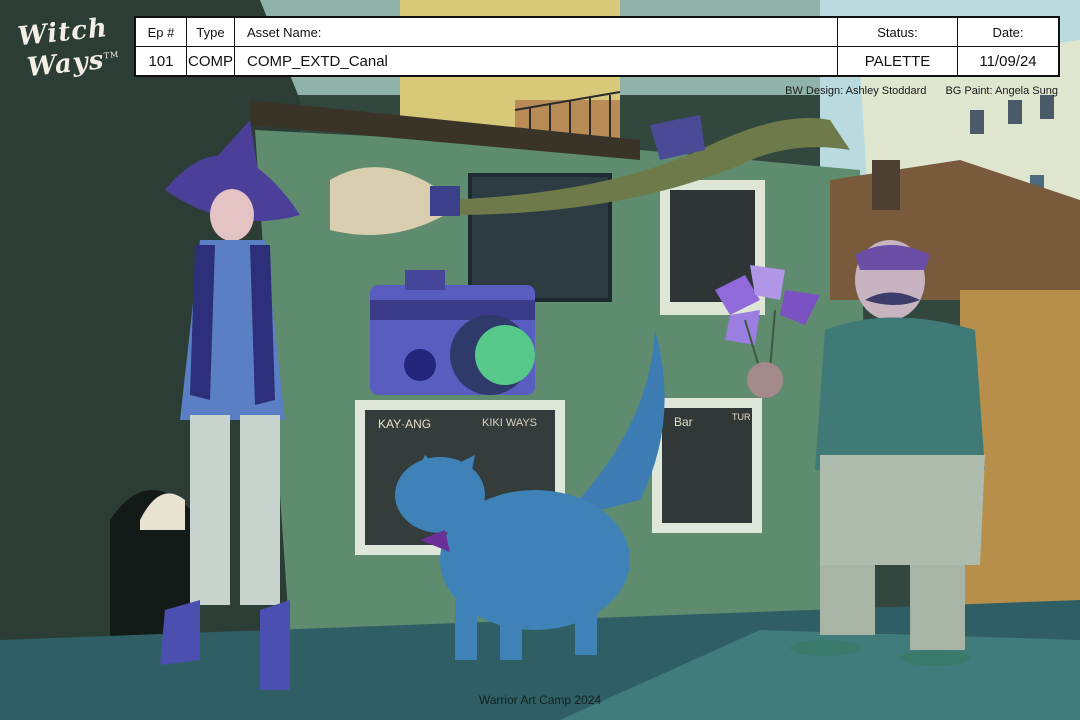  I want to click on status-value: PALETTE, so click(898, 61).